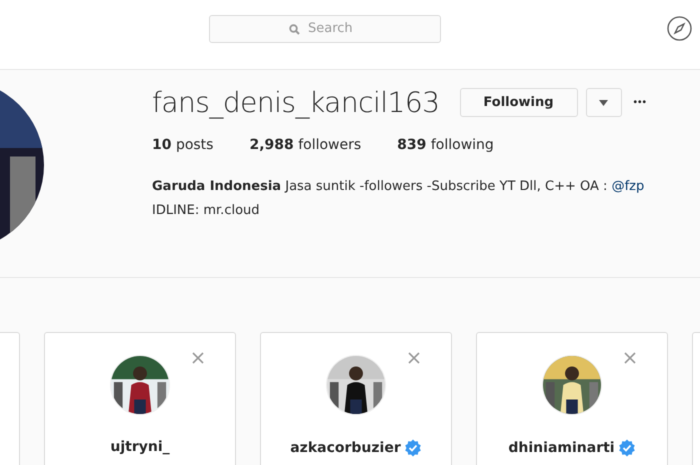 Image resolution: width=700 pixels, height=465 pixels. I want to click on profile-stat: 839 following, so click(445, 145).